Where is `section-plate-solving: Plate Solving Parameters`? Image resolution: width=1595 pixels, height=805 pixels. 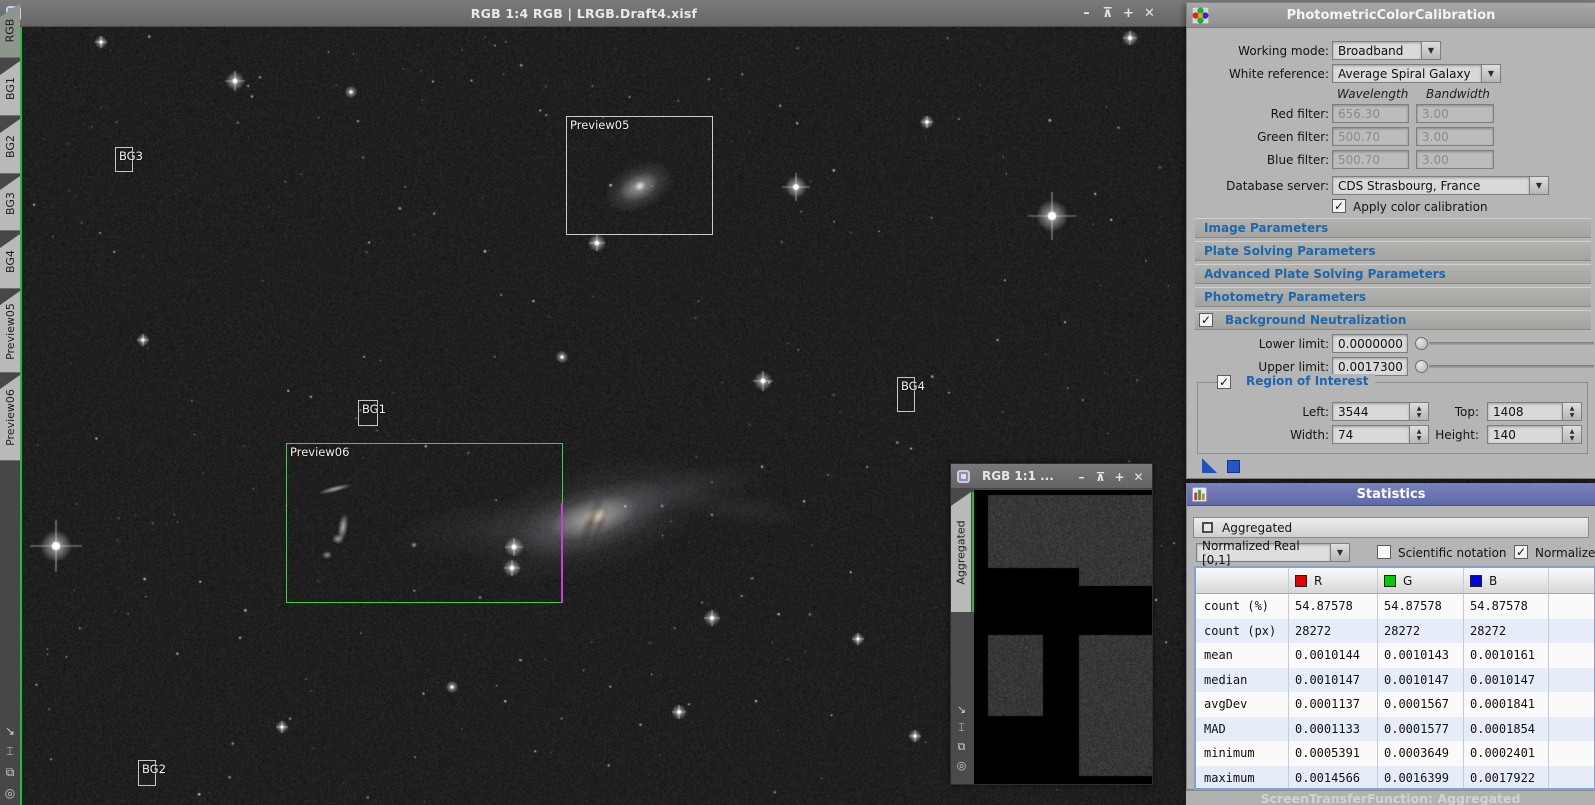
section-plate-solving: Plate Solving Parameters is located at coordinates (1393, 251).